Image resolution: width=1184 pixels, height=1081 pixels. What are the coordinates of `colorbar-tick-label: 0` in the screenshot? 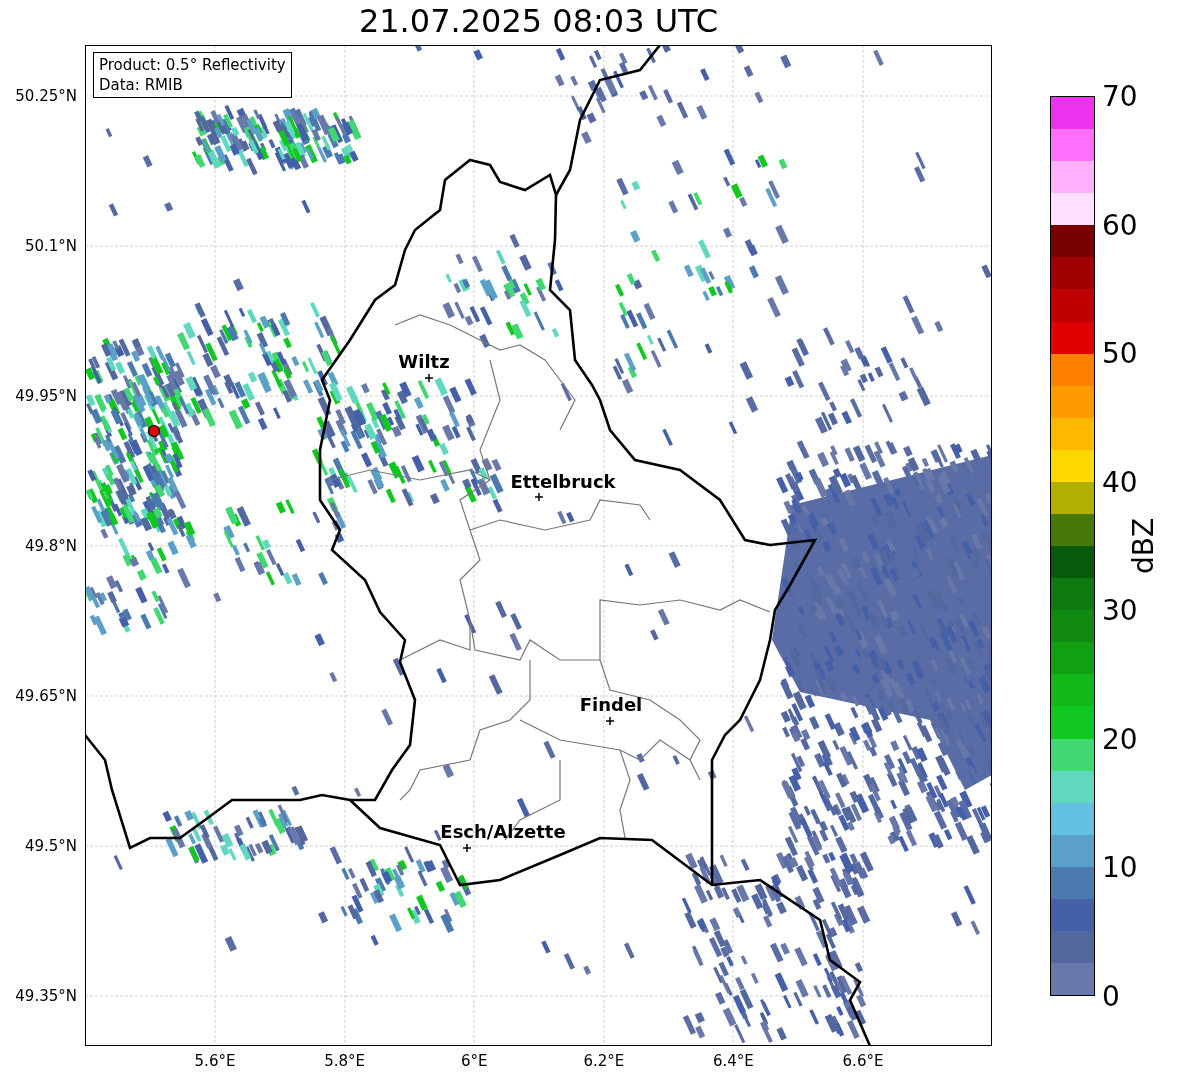 It's located at (1111, 996).